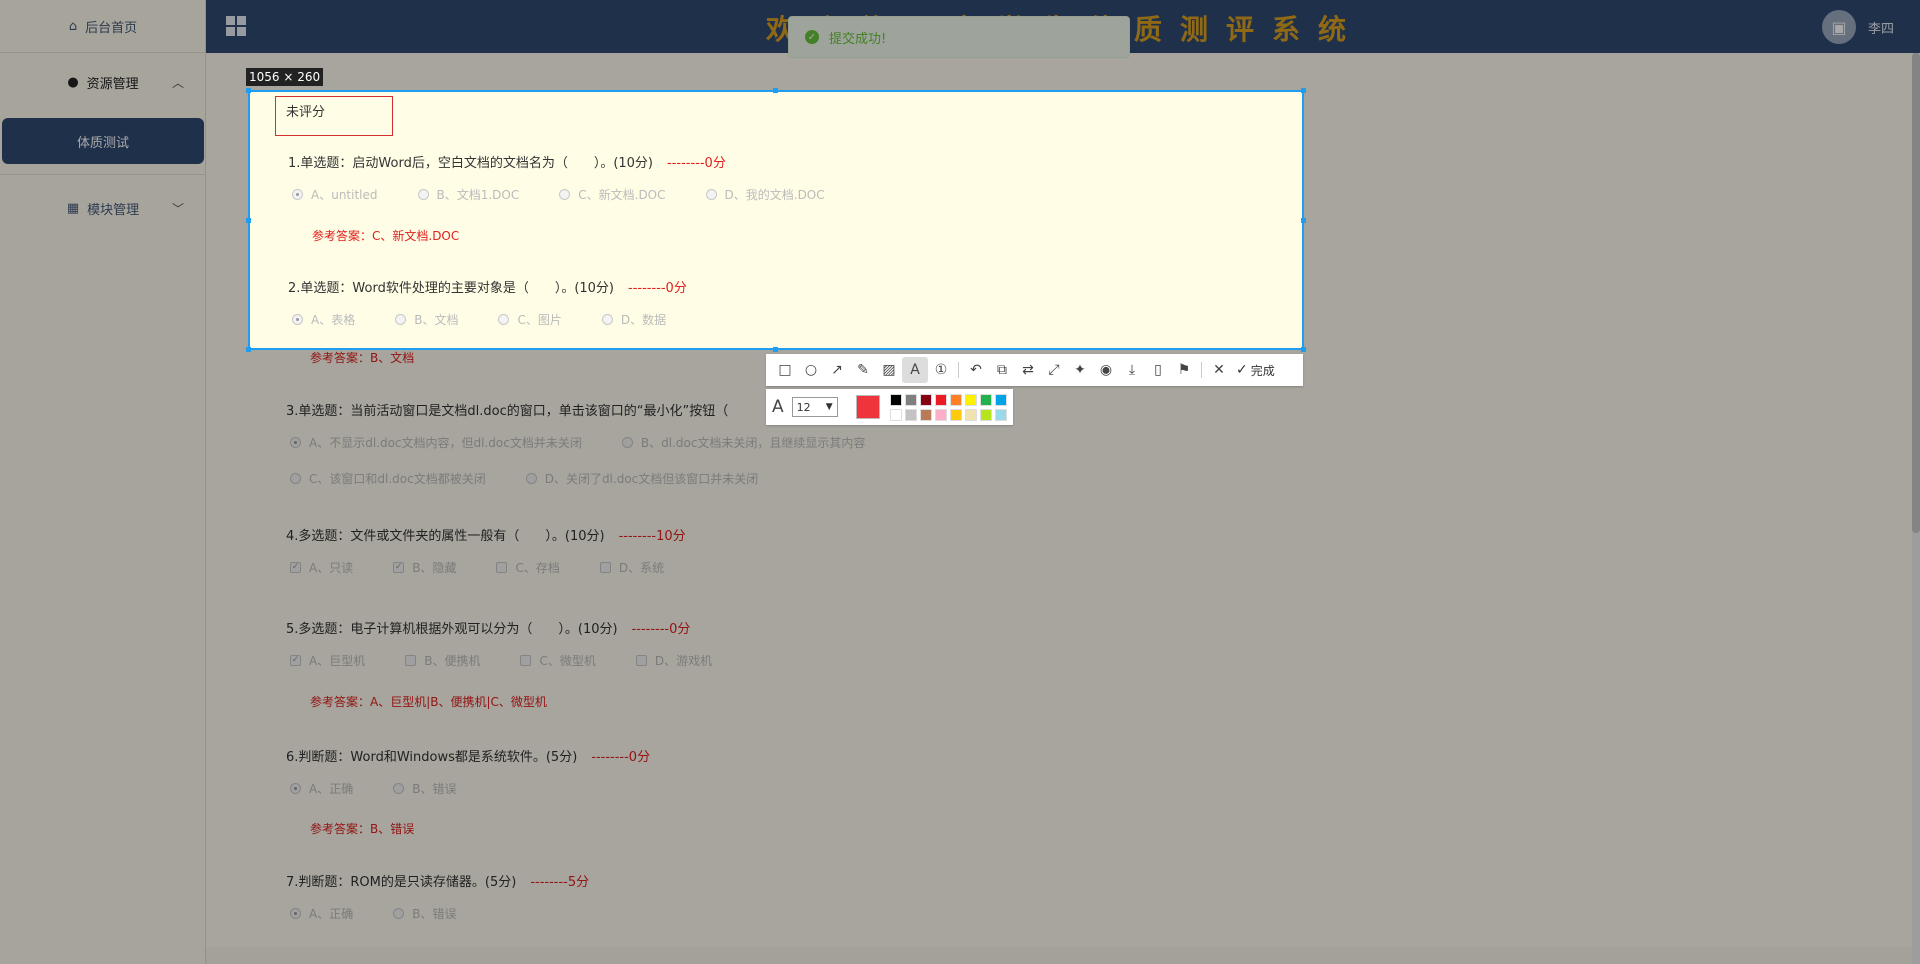 The image size is (1920, 964). Describe the element at coordinates (424, 567) in the screenshot. I see `checkbox-option: ✓ B、隐藏` at that location.